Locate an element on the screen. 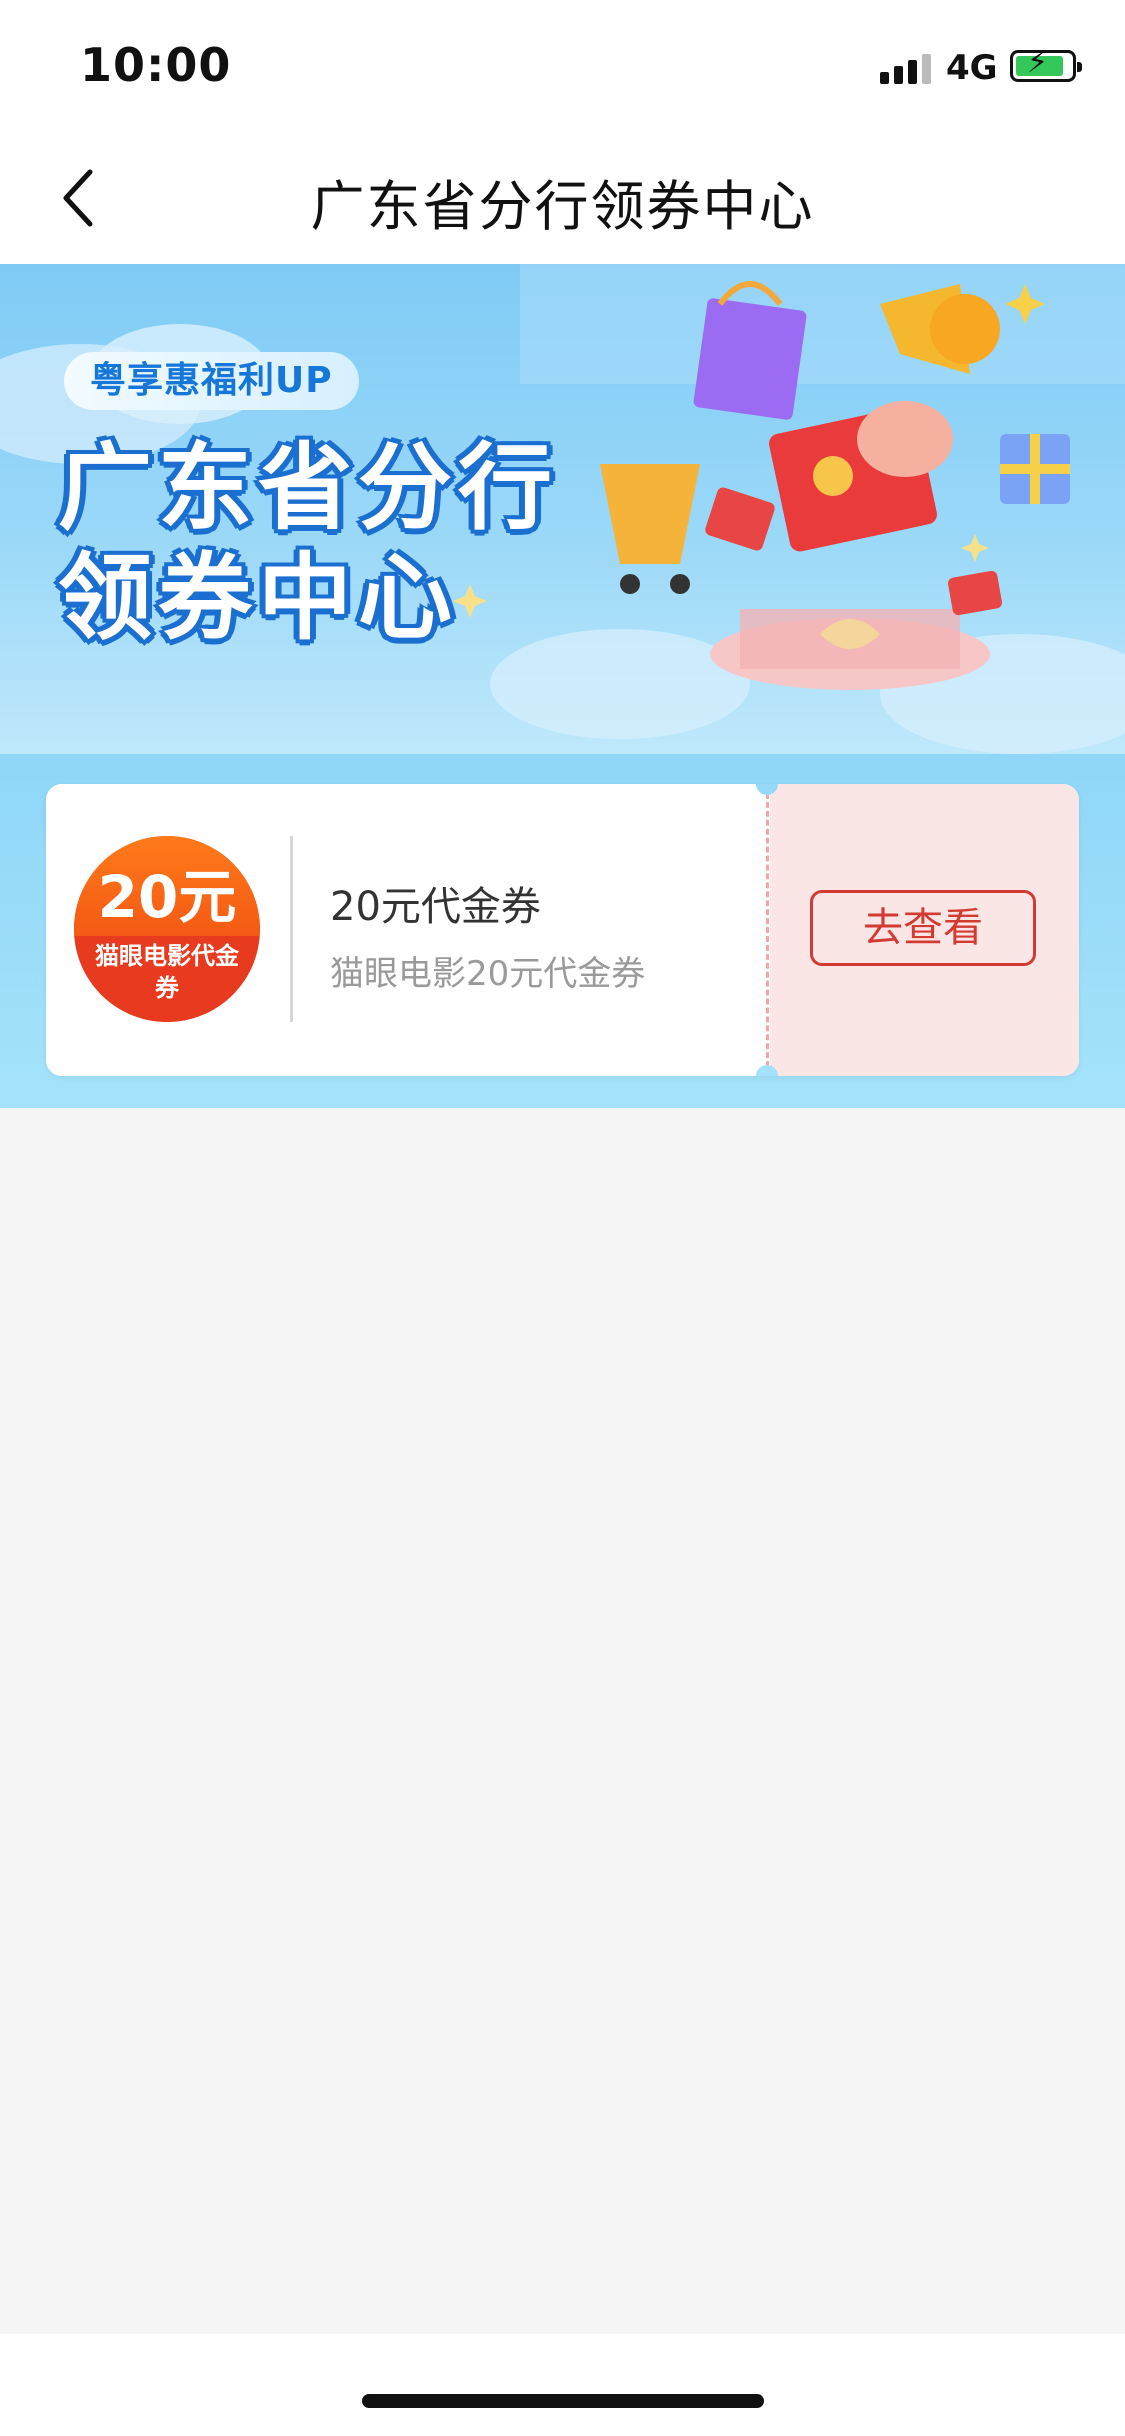 This screenshot has width=1125, height=2436. battery-icon: ⚡ is located at coordinates (1046, 63).